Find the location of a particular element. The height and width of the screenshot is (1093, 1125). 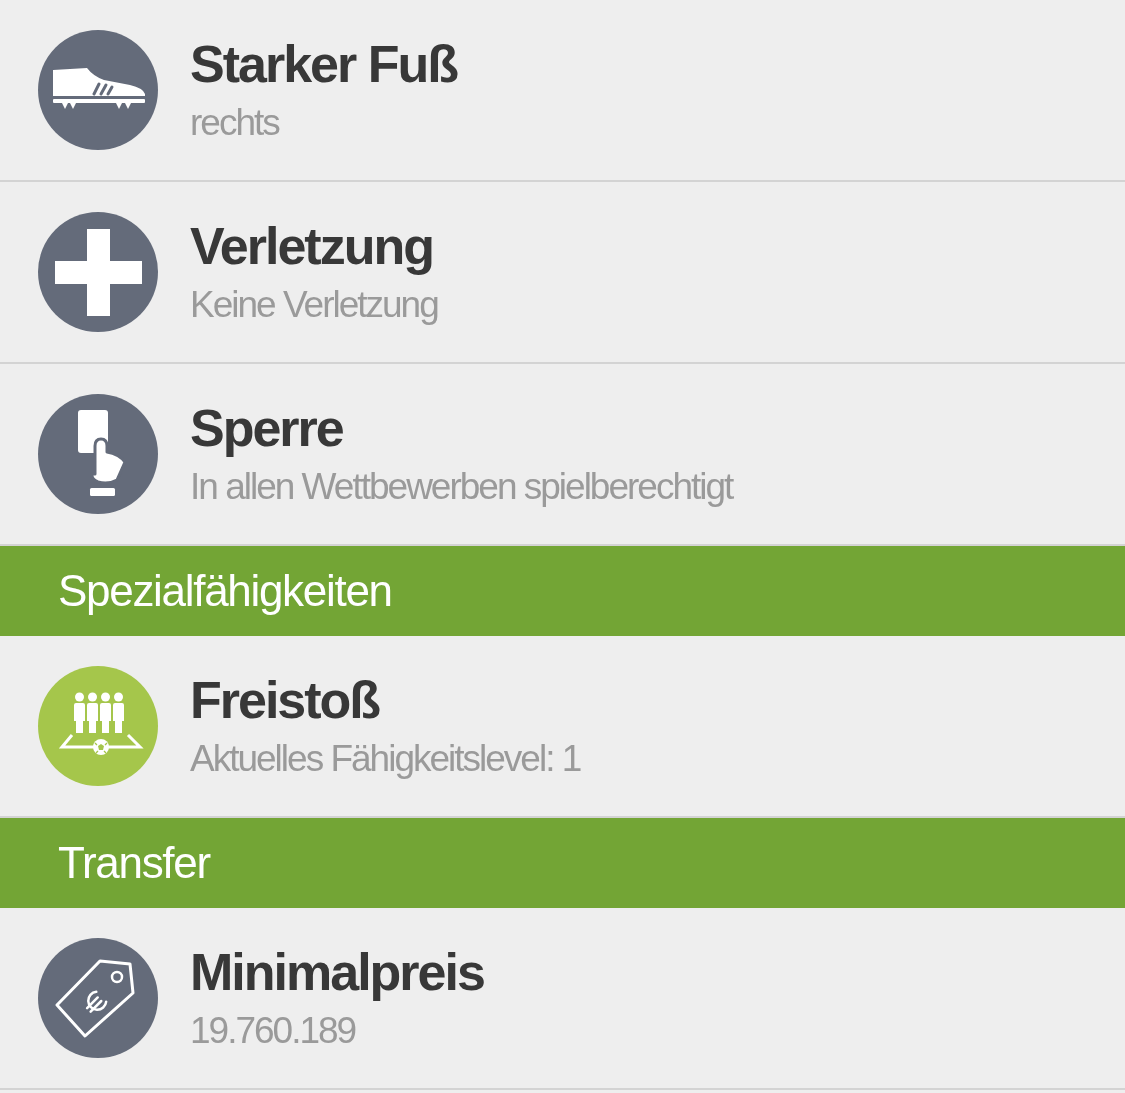

row-subtitle: In allen Wettbewerben spielberechtigt is located at coordinates (461, 487).